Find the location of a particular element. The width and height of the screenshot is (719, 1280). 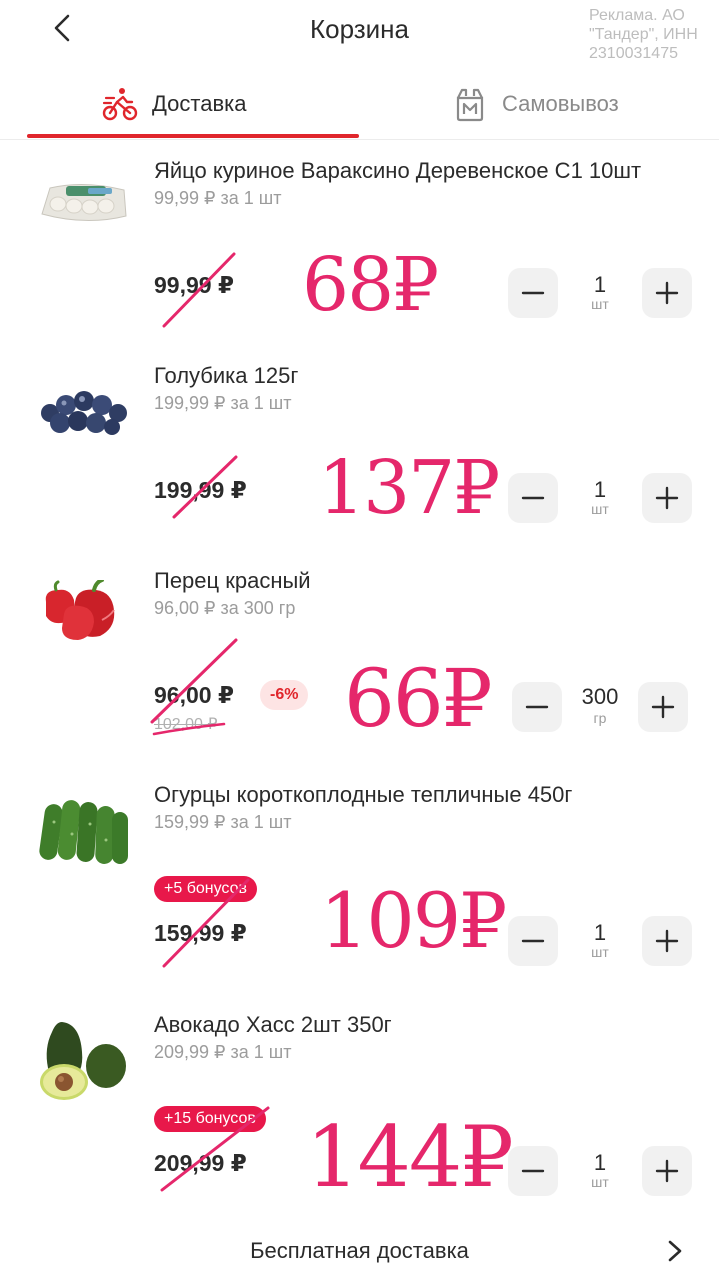

free-delivery-label: Бесплатная доставка is located at coordinates (359, 1250).